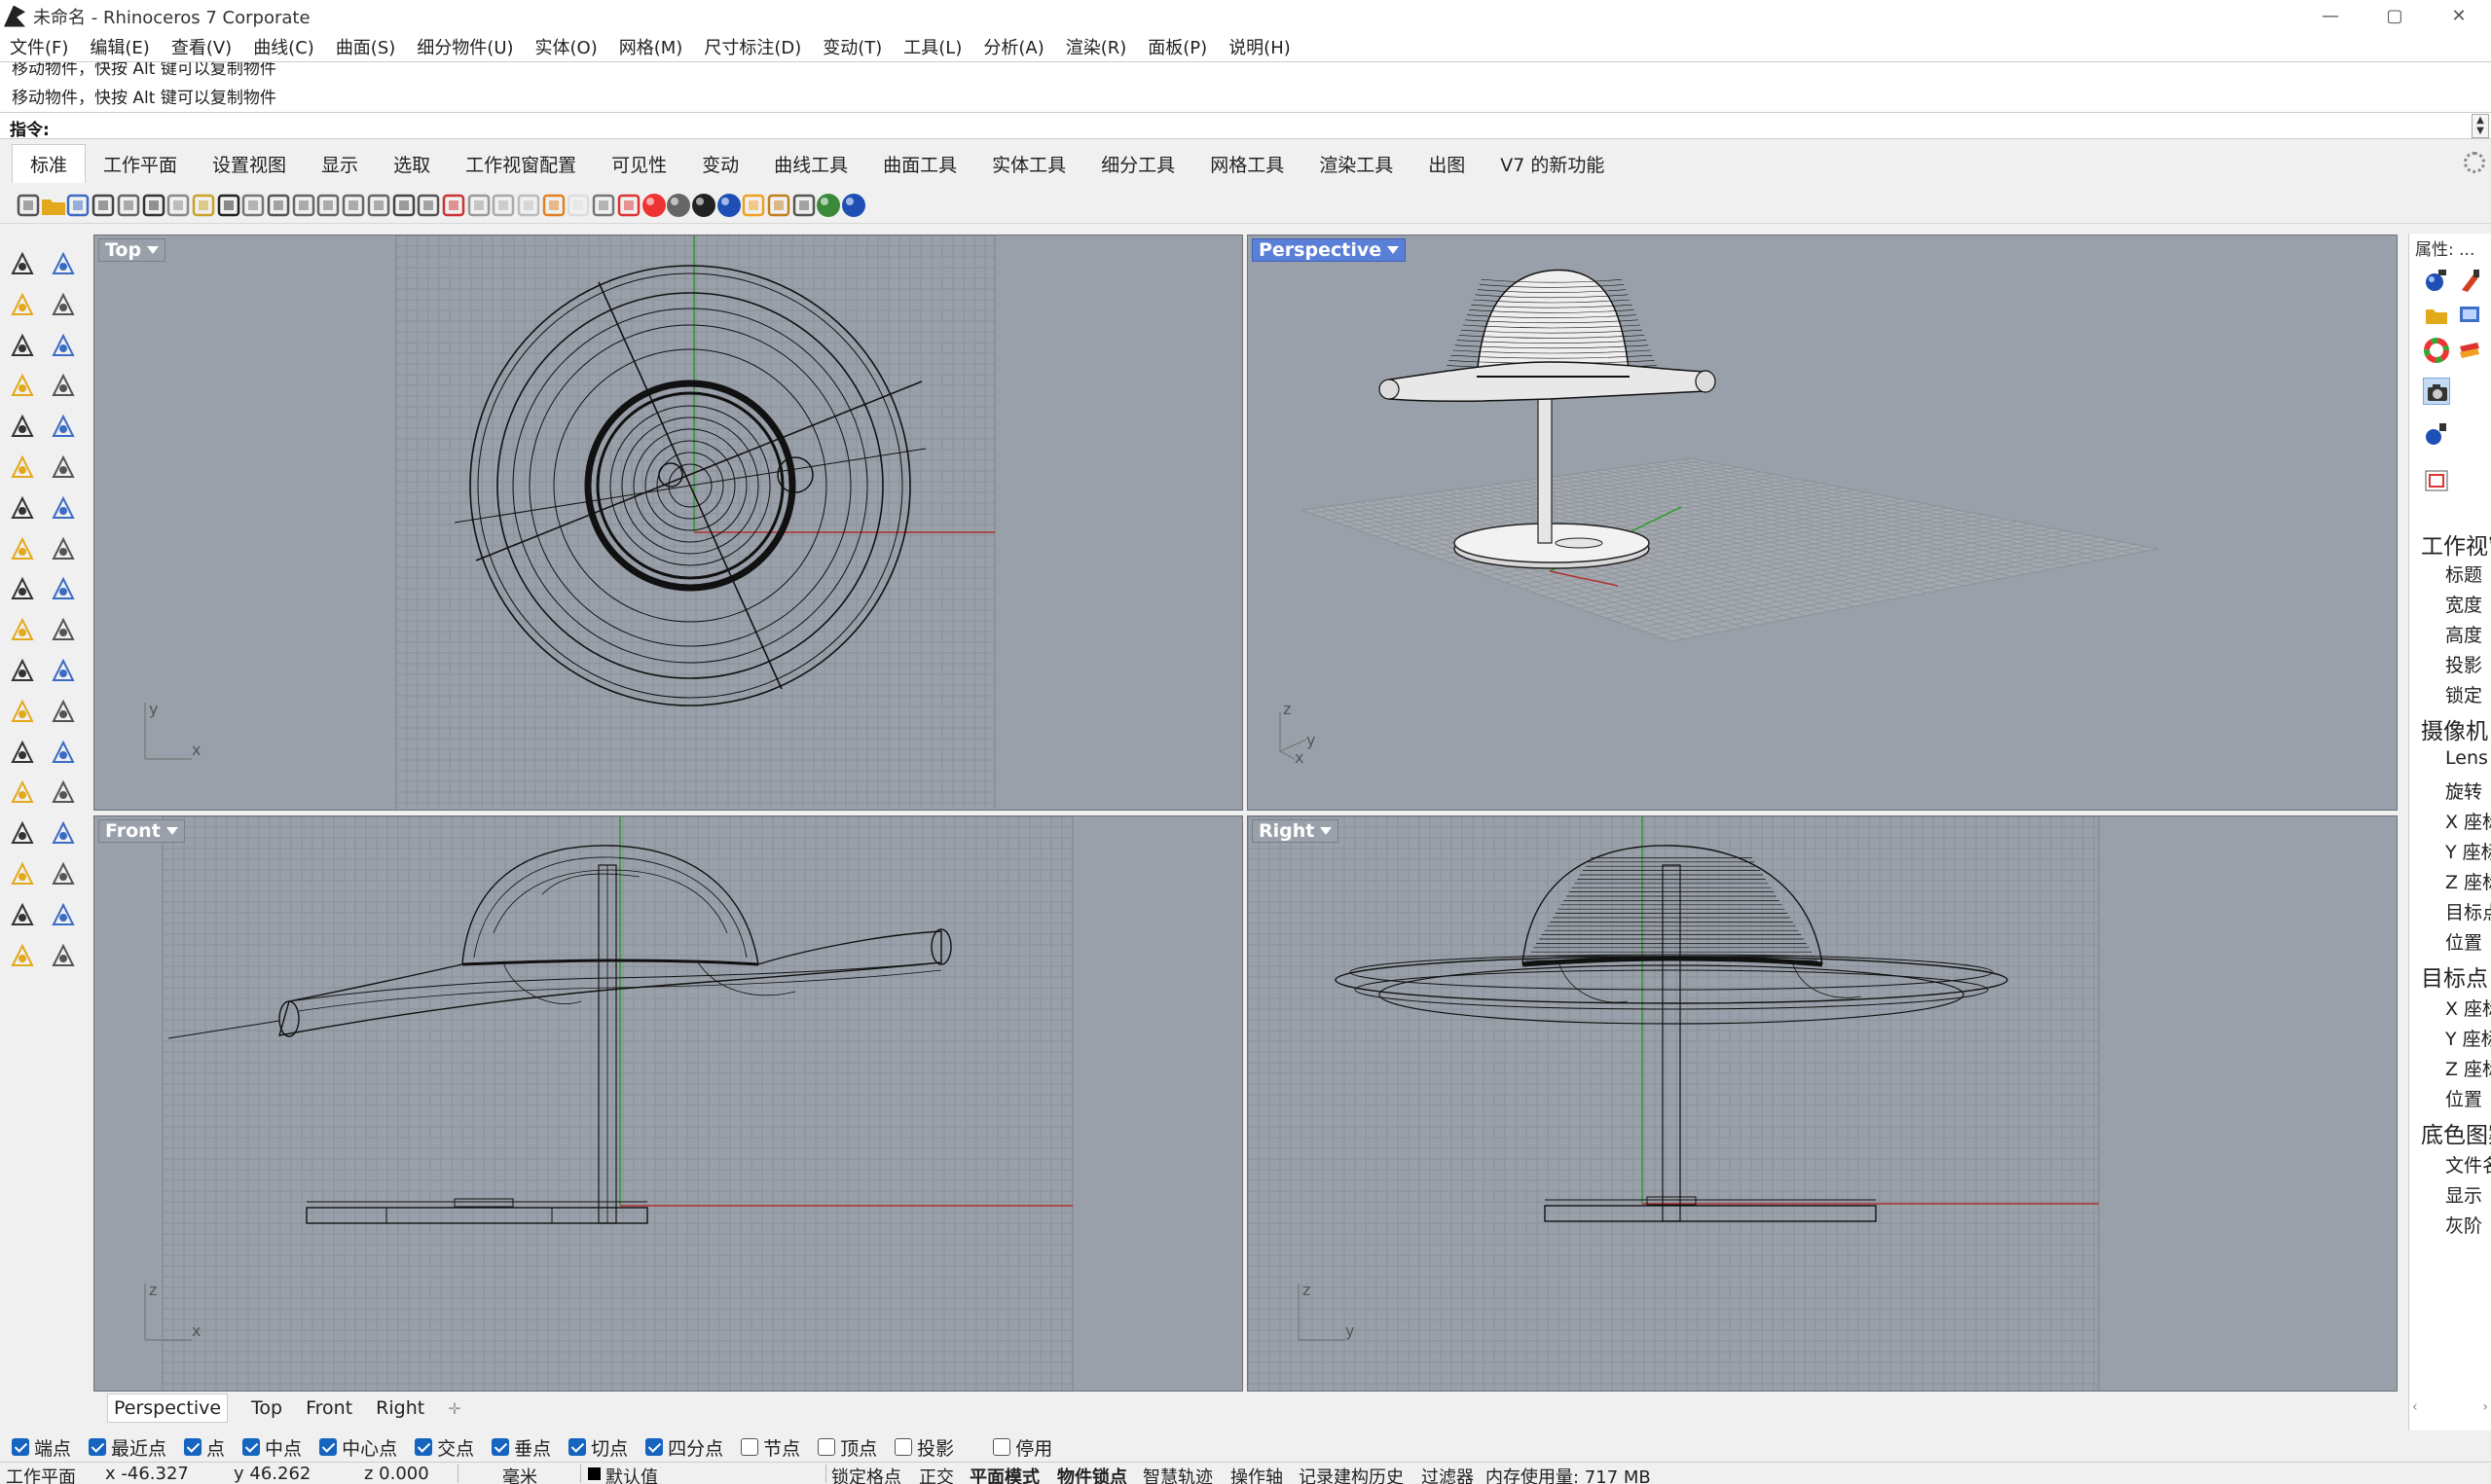 The height and width of the screenshot is (1484, 2491). I want to click on viewport-tab: Front, so click(329, 1408).